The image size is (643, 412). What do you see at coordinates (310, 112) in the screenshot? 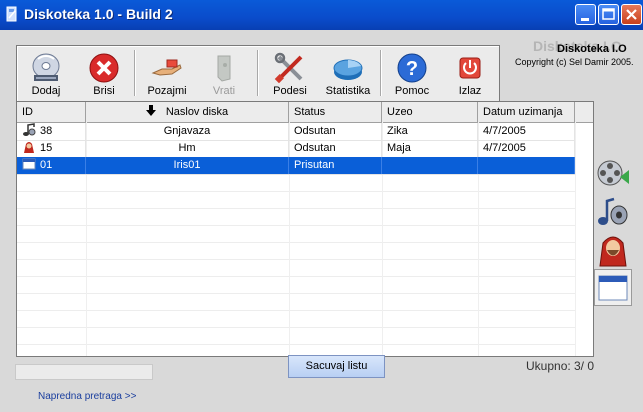
I see `column-header-label: Status` at bounding box center [310, 112].